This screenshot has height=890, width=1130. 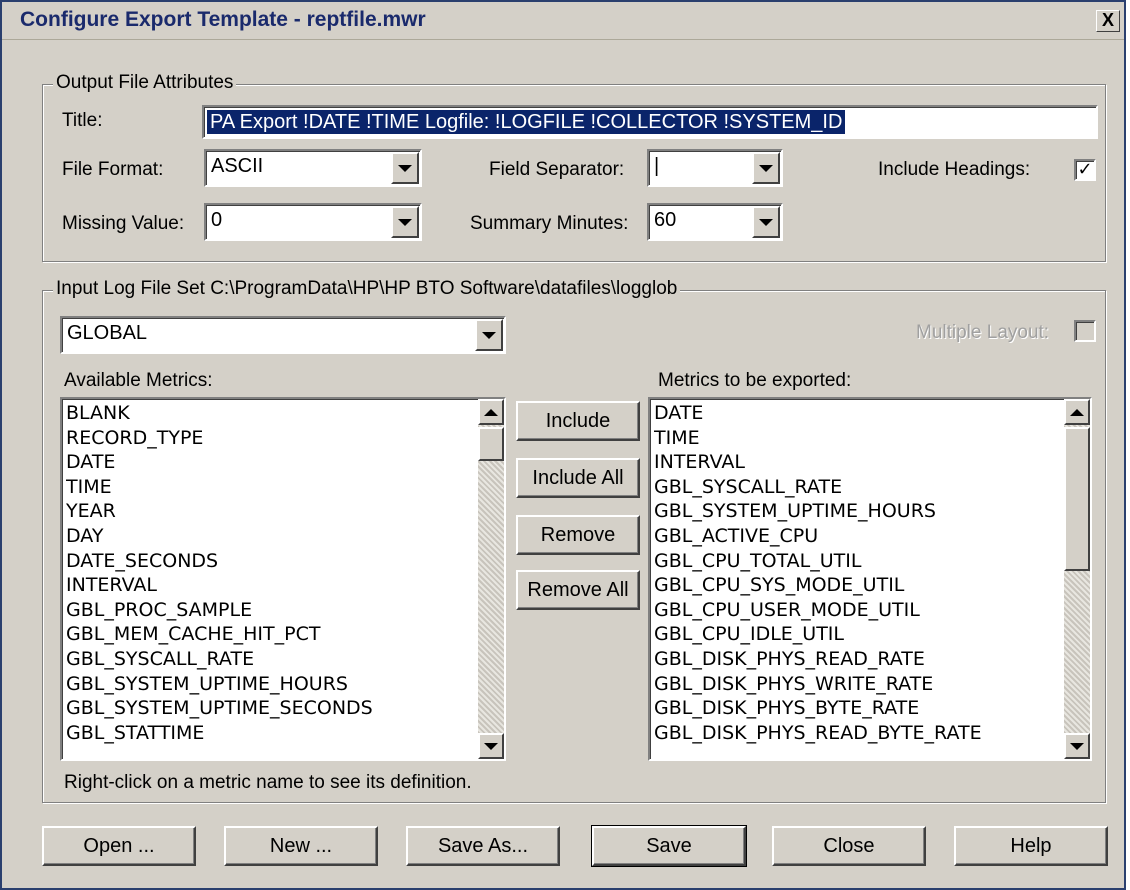 I want to click on list-item: GBL_CPU_USER_MODE_UTIL, so click(x=857, y=610).